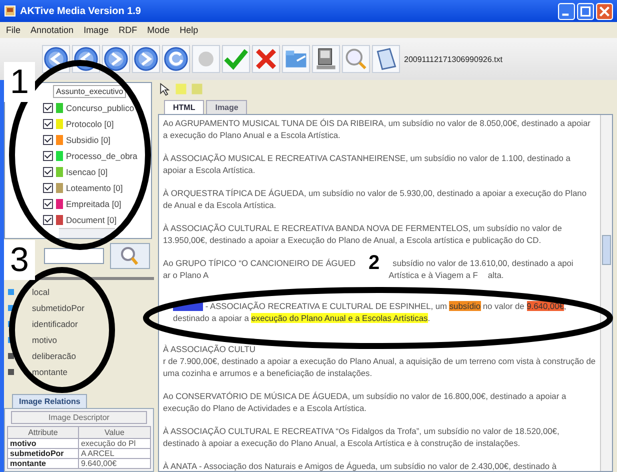 The width and height of the screenshot is (617, 472). I want to click on text-fragment: subsídio no valor de 13.610,00, destinado a apoi, so click(483, 263).